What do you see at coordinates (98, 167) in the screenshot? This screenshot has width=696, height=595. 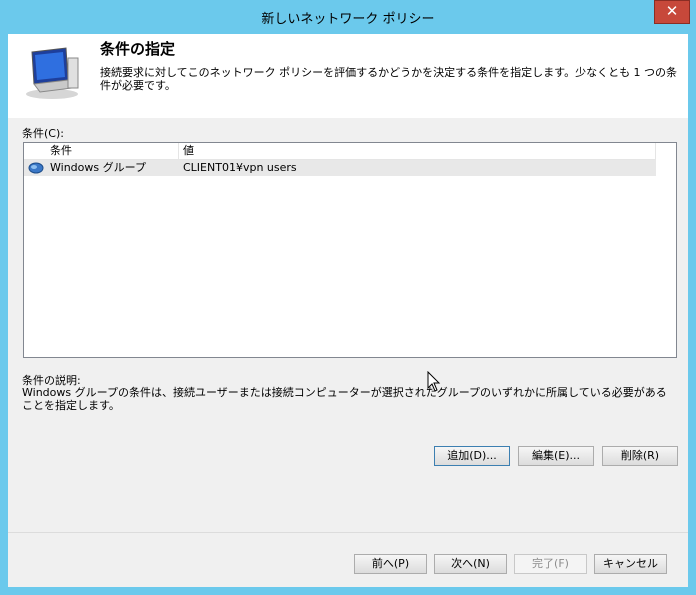 I see `row-condition: Windows グループ` at bounding box center [98, 167].